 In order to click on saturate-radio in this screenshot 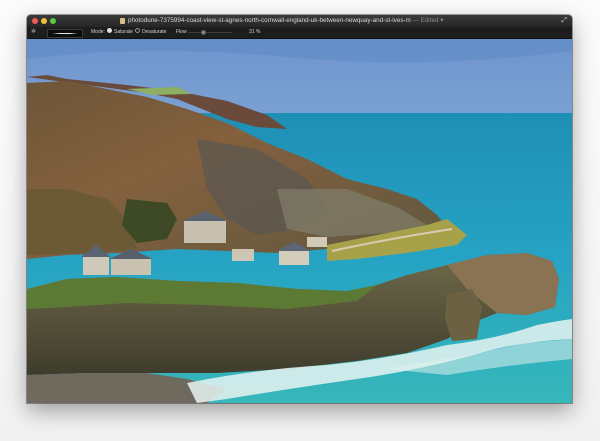, I will do `click(109, 31)`.